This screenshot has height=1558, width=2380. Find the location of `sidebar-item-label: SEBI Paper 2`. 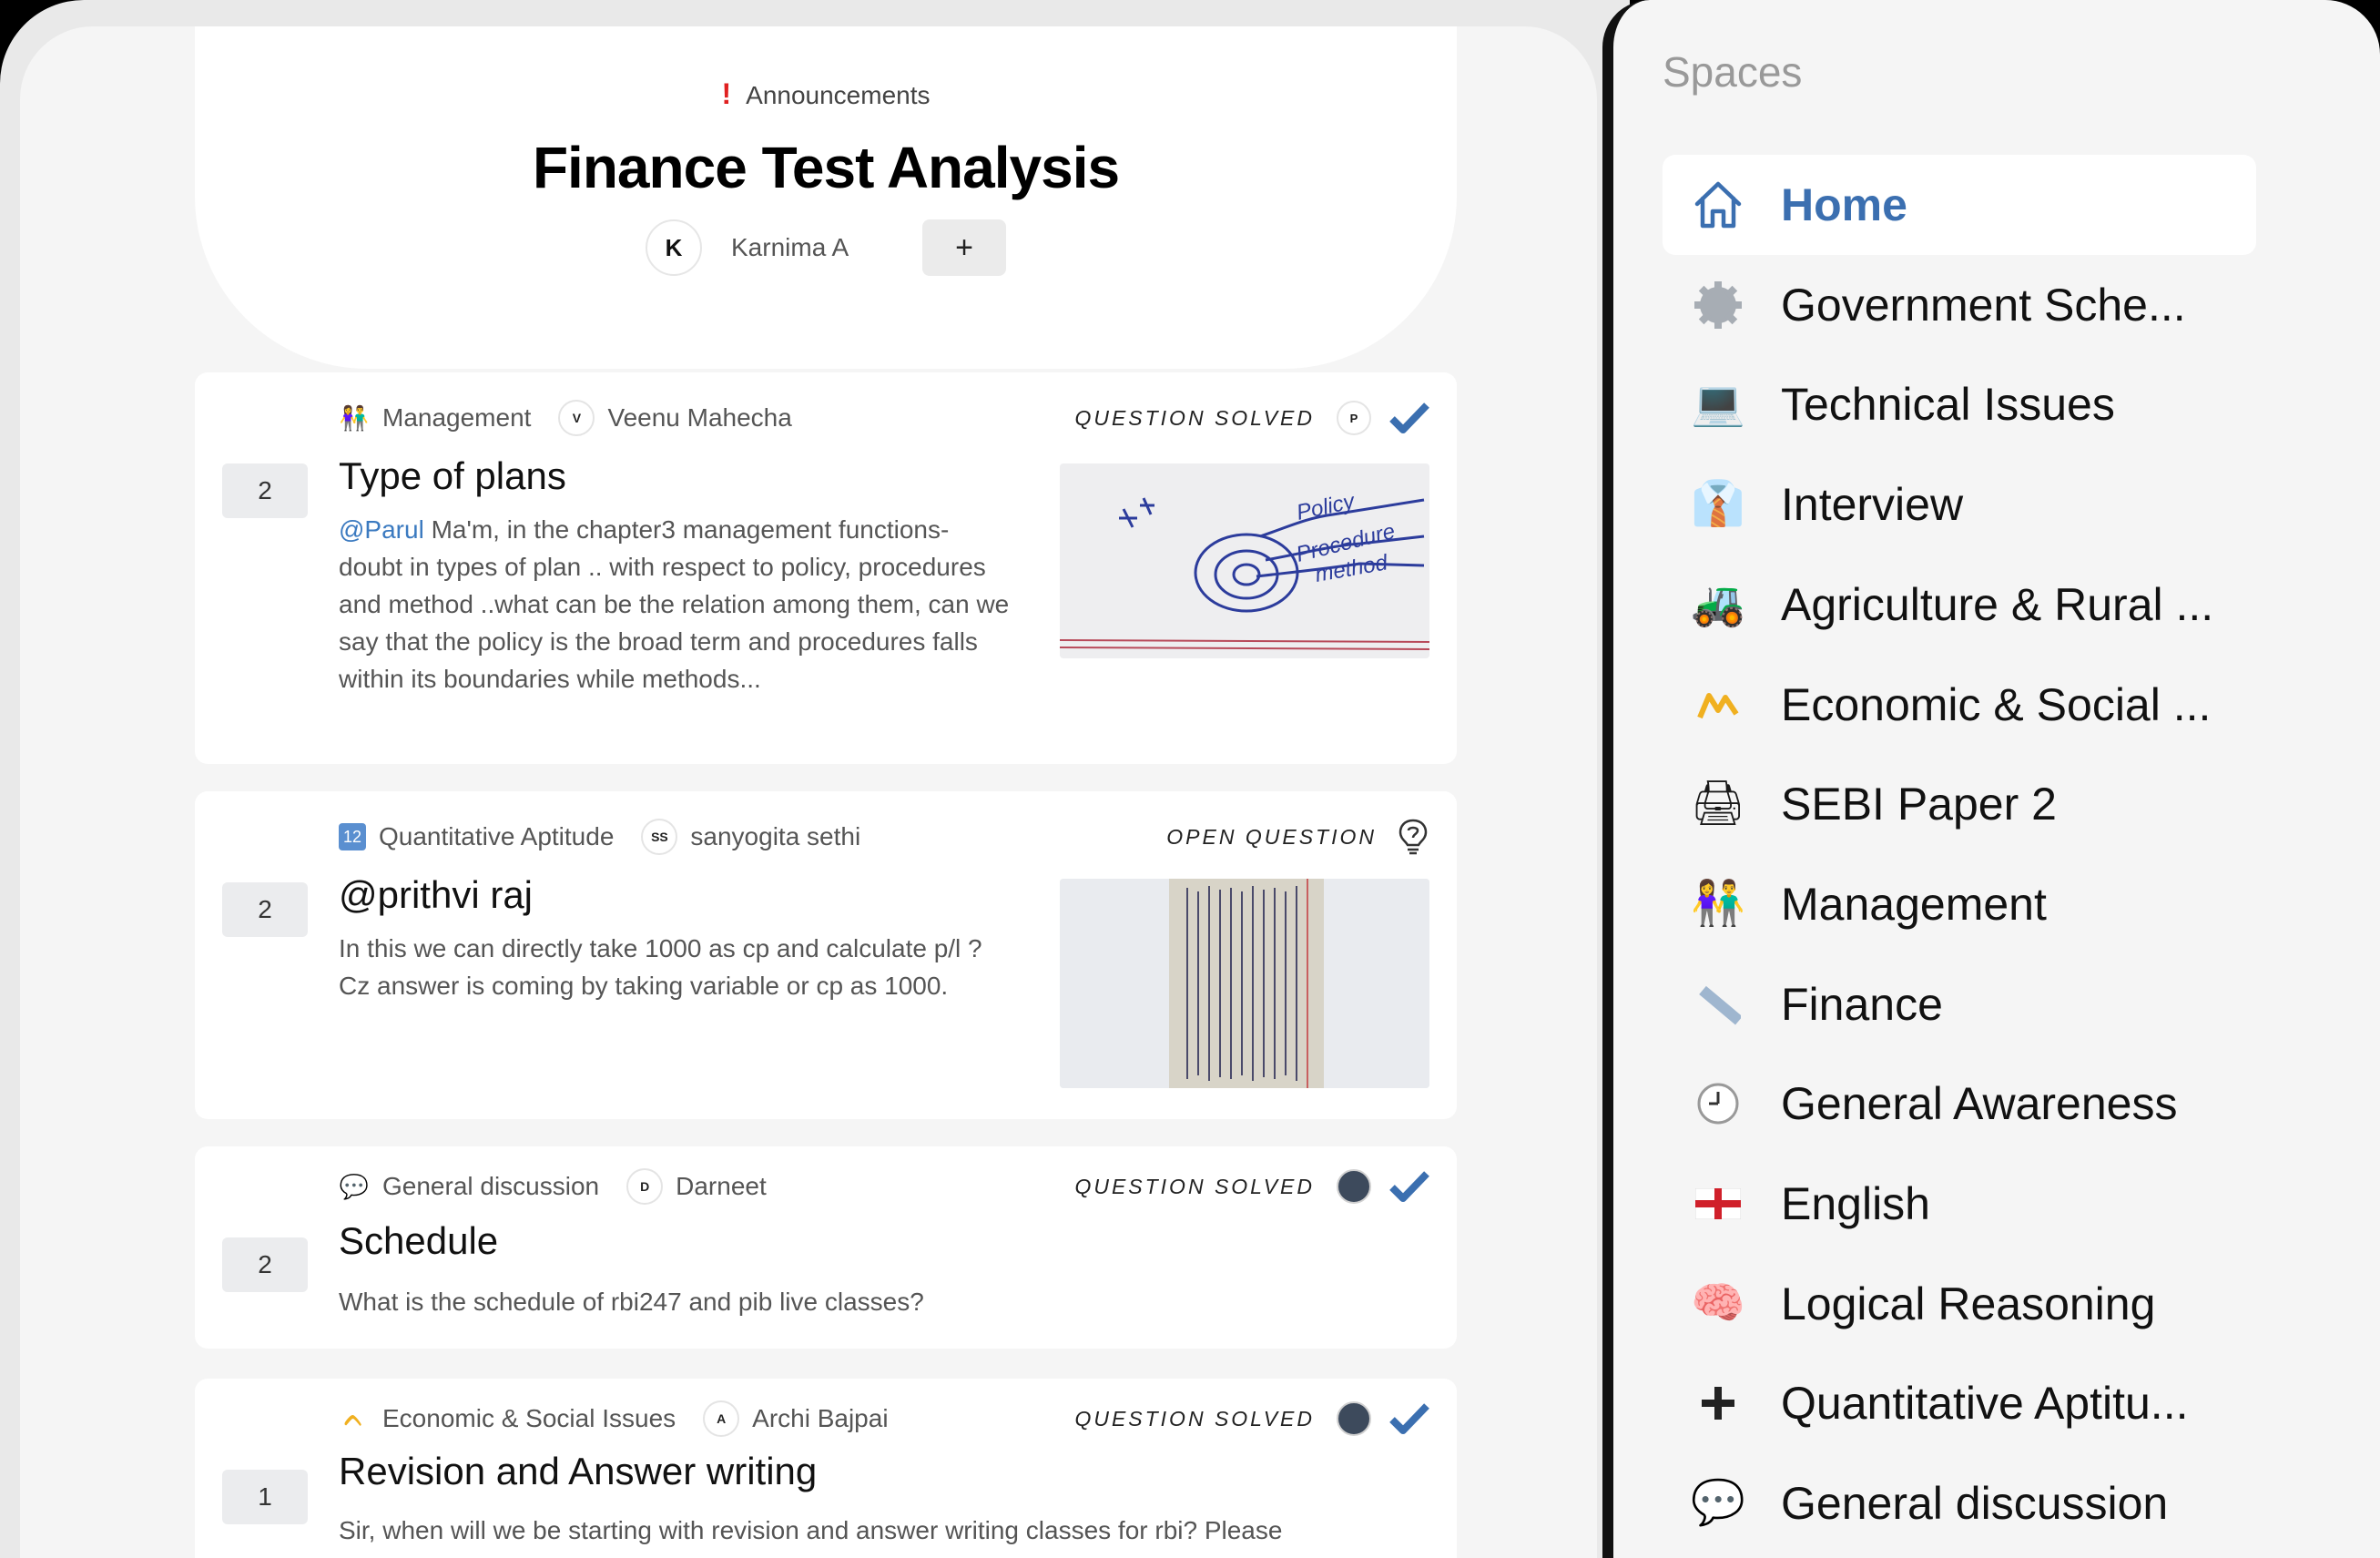

sidebar-item-label: SEBI Paper 2 is located at coordinates (1919, 804).